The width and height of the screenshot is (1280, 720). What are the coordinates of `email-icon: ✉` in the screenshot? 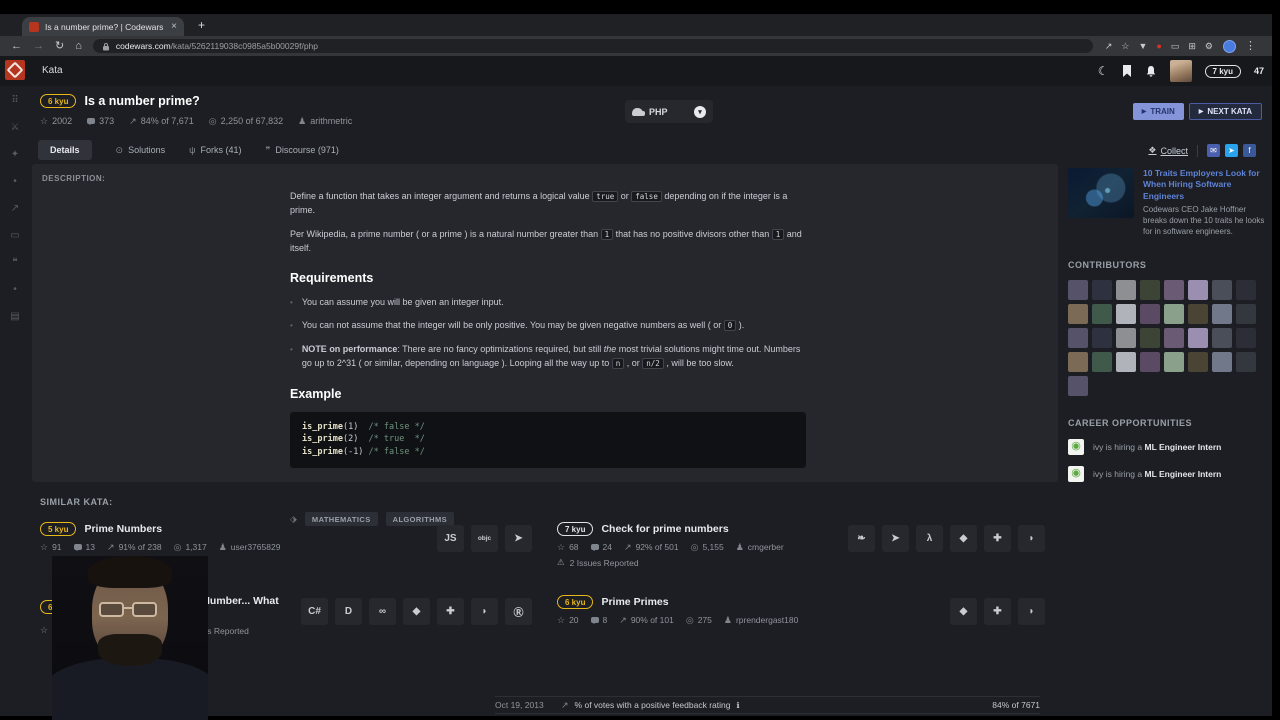 It's located at (1213, 150).